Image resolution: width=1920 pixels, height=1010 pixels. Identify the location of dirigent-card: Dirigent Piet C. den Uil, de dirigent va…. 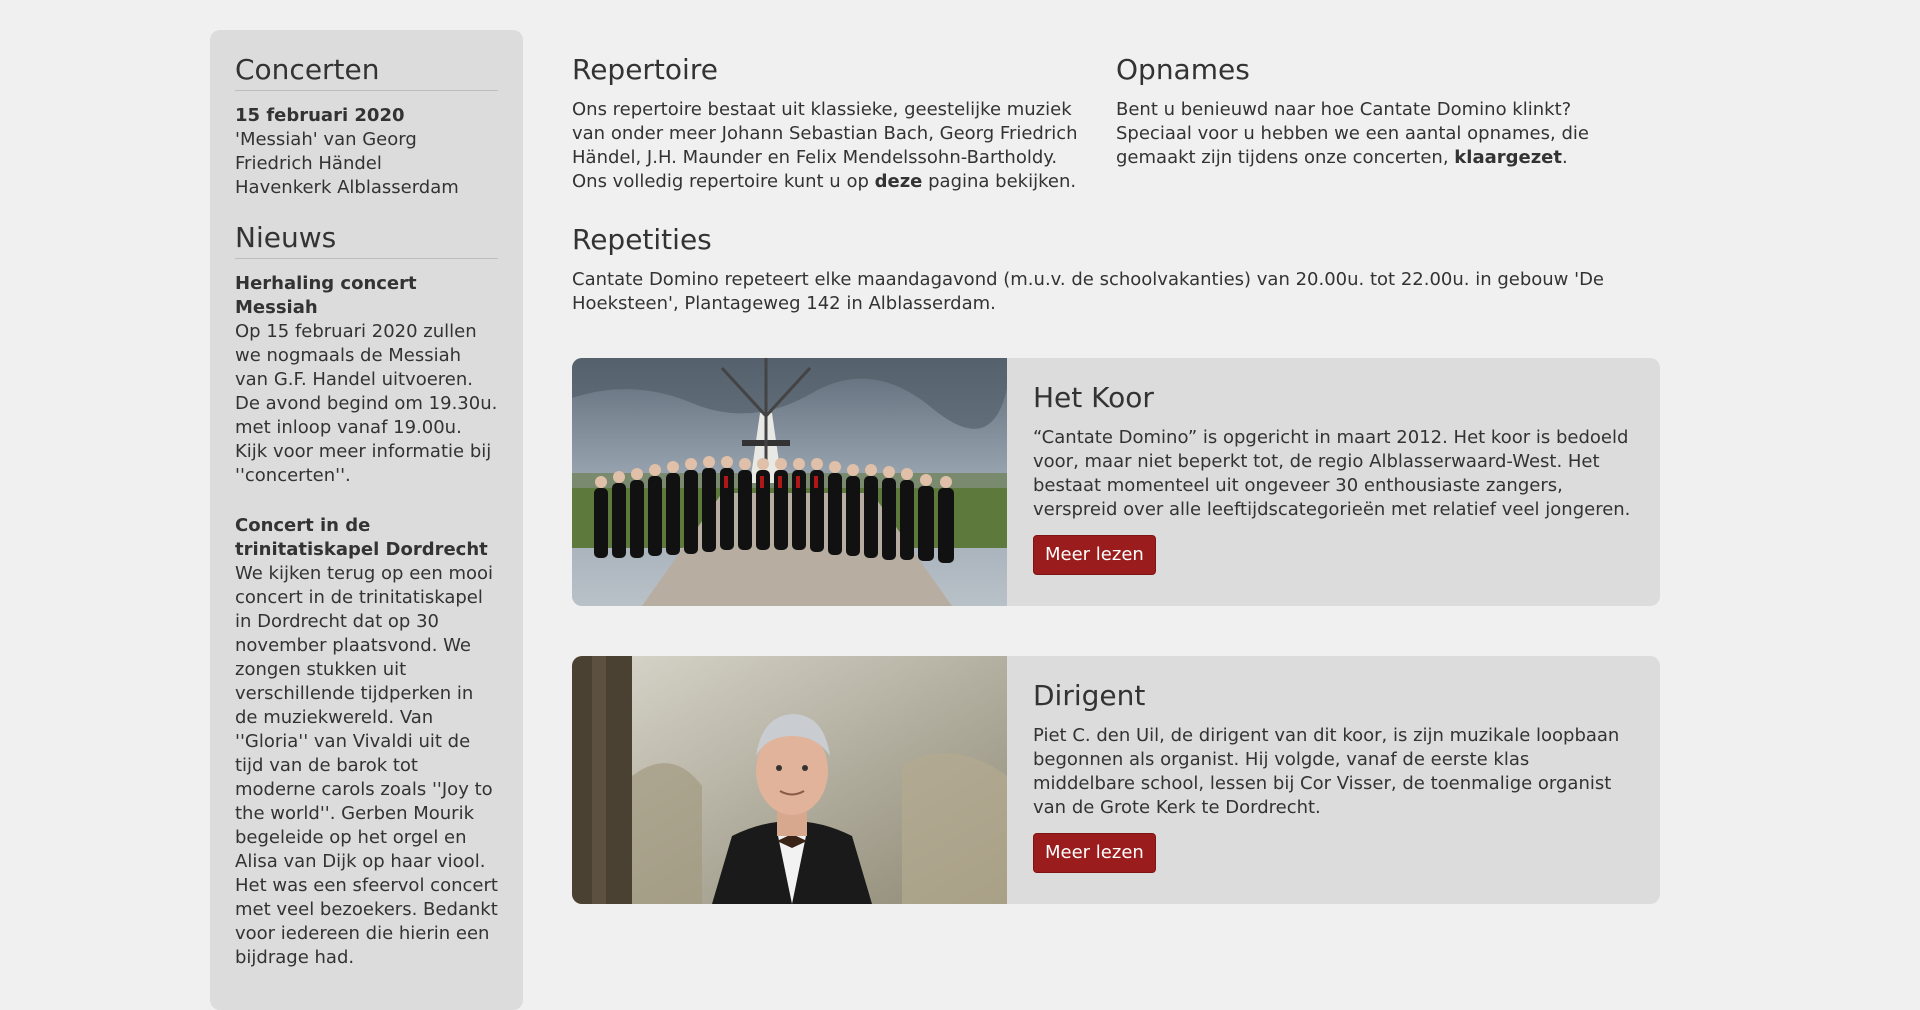
(1116, 780).